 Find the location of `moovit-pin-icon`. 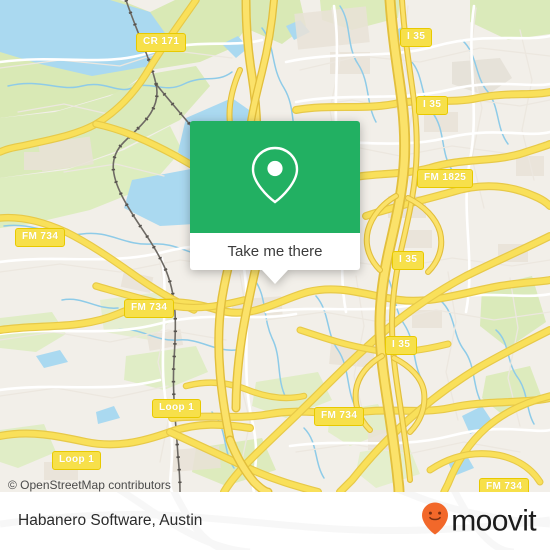

moovit-pin-icon is located at coordinates (435, 521).